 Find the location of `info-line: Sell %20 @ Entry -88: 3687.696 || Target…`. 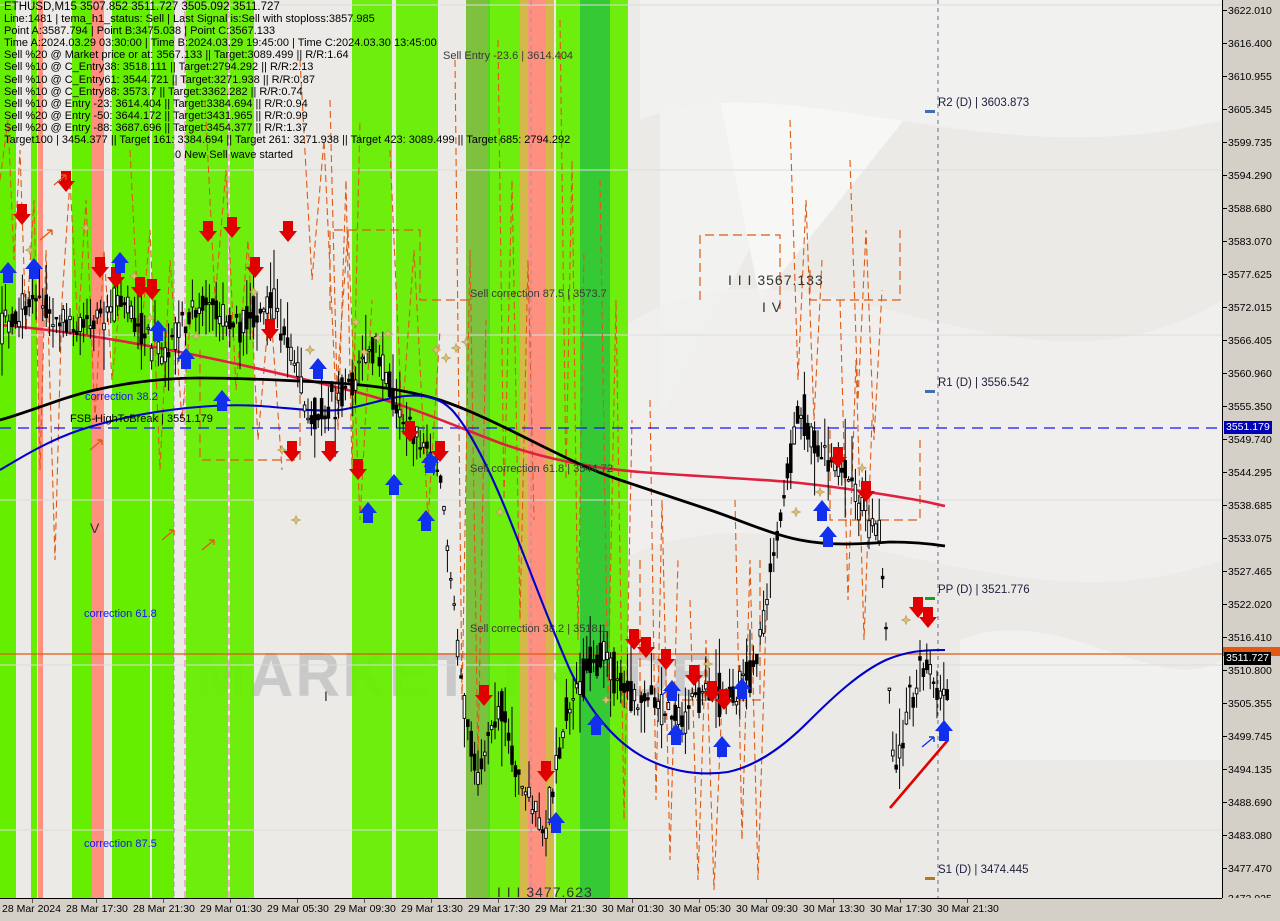

info-line: Sell %20 @ Entry -88: 3687.696 || Target… is located at coordinates (156, 127).